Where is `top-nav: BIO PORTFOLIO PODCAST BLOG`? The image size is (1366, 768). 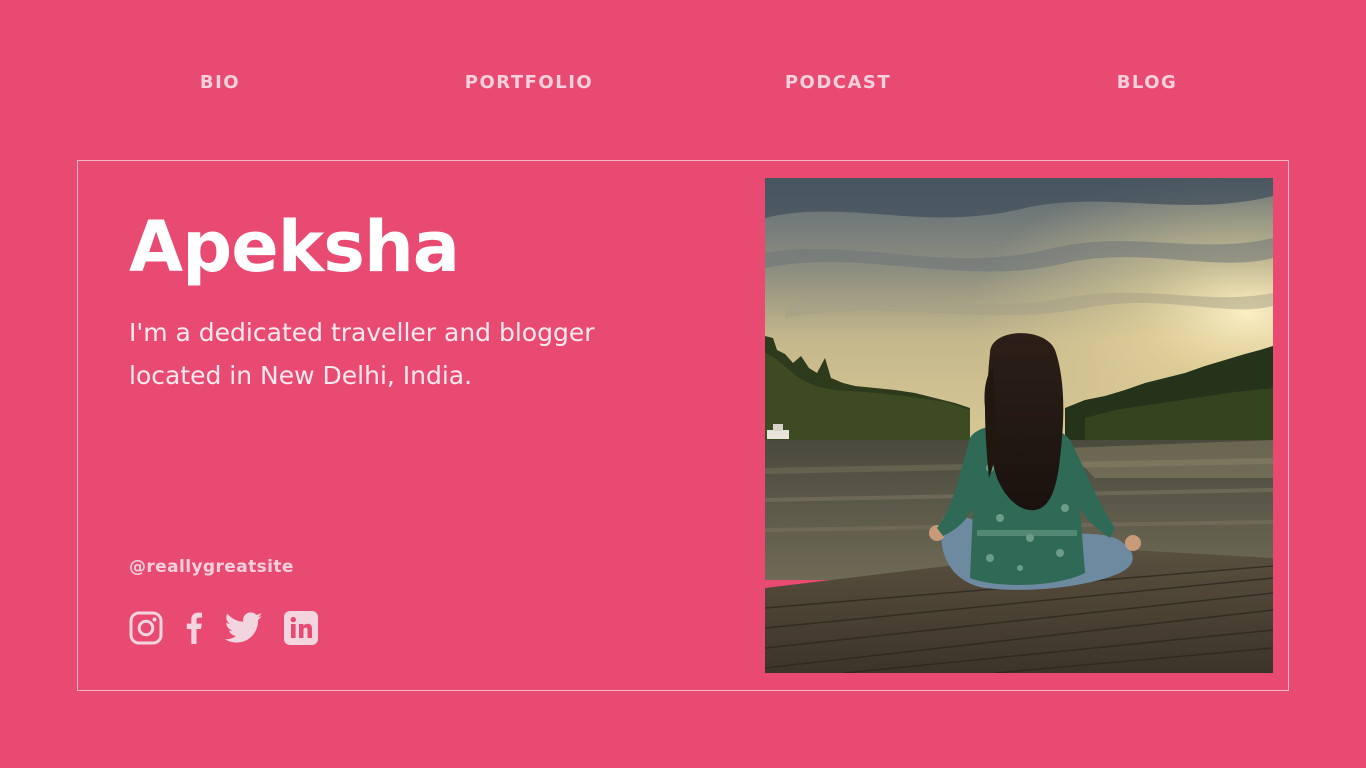
top-nav: BIO PORTFOLIO PODCAST BLOG is located at coordinates (683, 86).